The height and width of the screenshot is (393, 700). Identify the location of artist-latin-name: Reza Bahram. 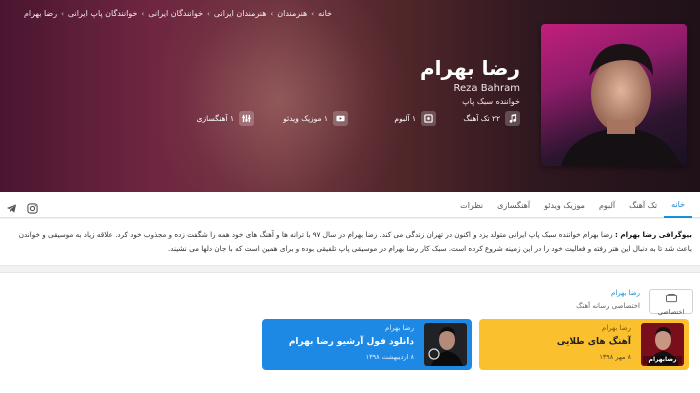
(486, 88).